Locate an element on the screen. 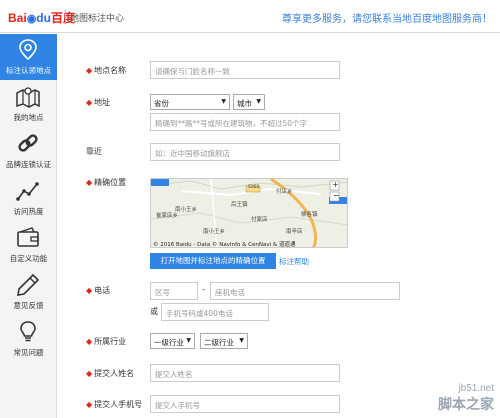 This screenshot has height=418, width=500. sidebar-item-label-place: 标注认领地点 is located at coordinates (28, 57).